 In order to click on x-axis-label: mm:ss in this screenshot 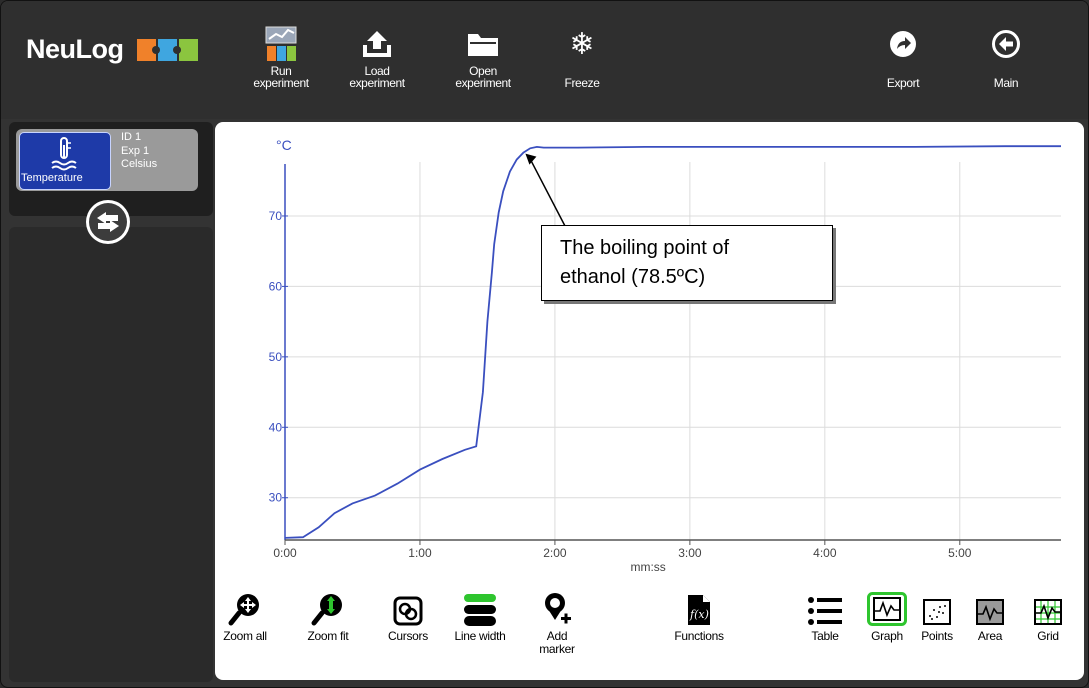, I will do `click(647, 567)`.